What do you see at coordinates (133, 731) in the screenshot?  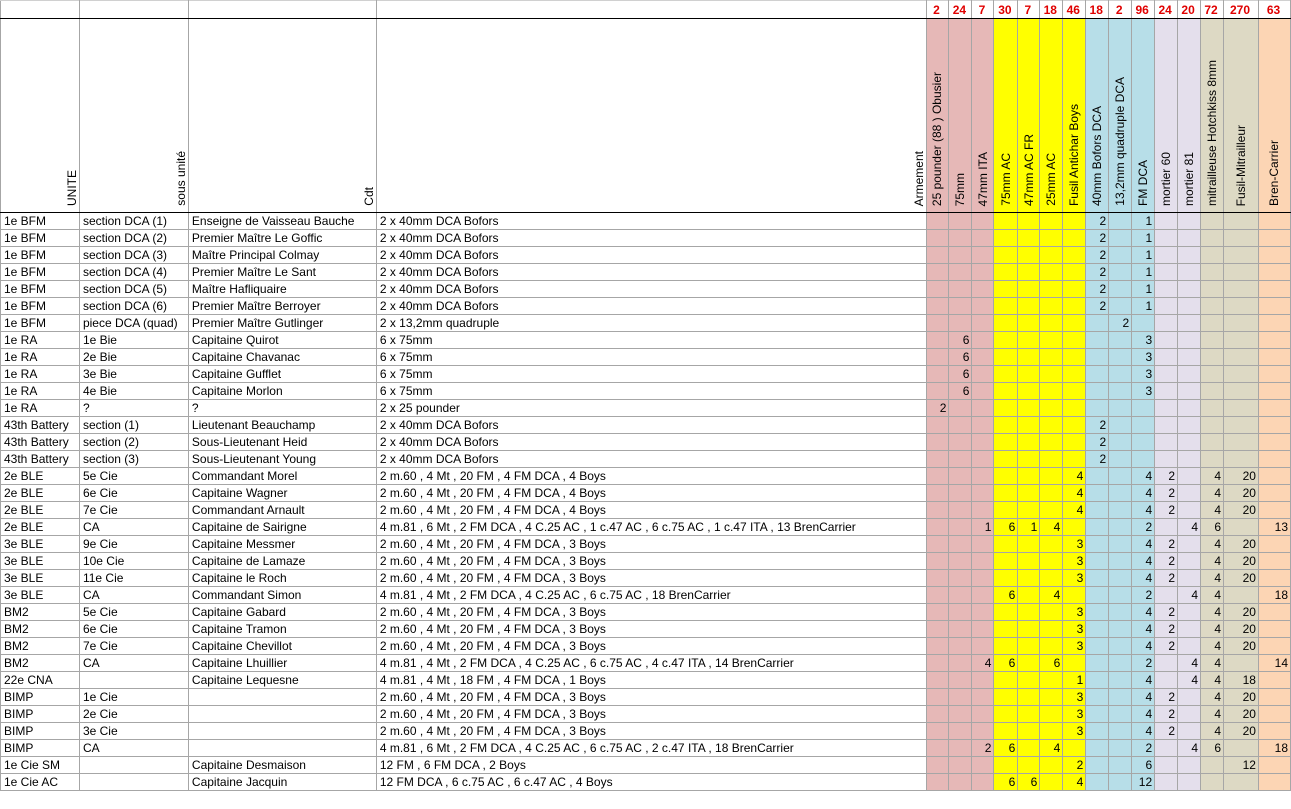 I see `sous-unite-cell: 3e Cie` at bounding box center [133, 731].